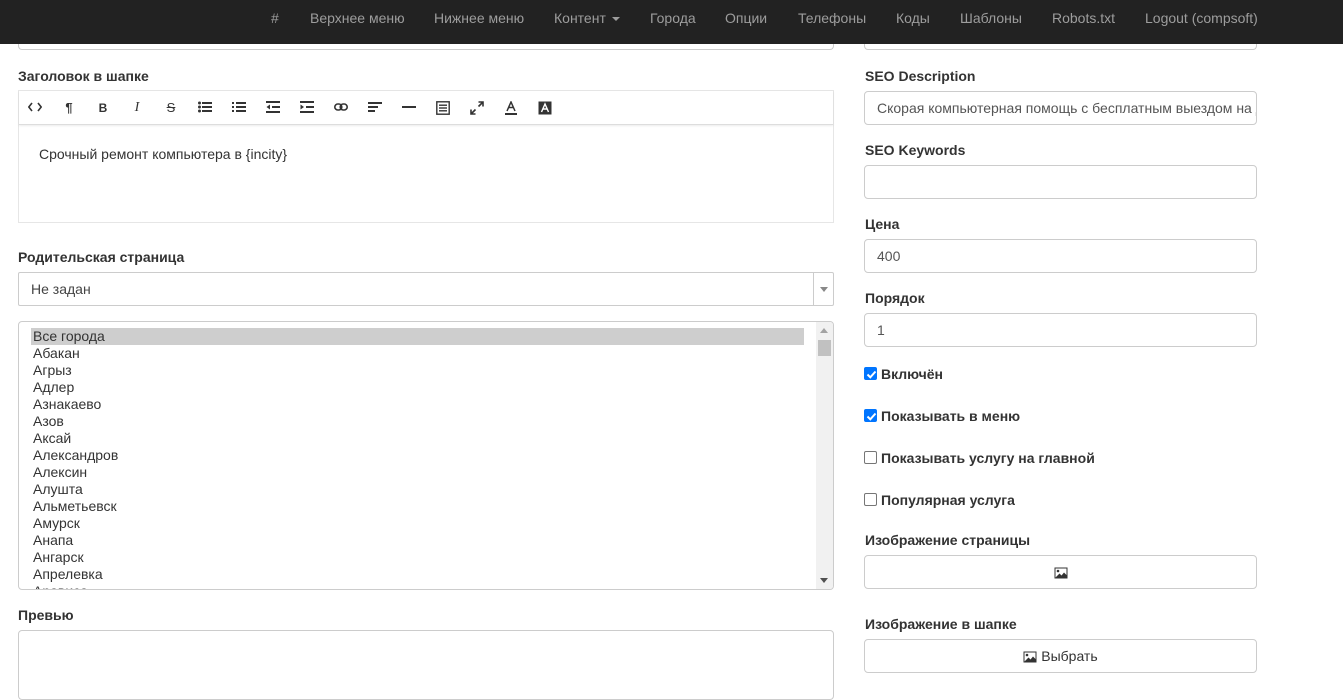 Image resolution: width=1343 pixels, height=700 pixels. Describe the element at coordinates (417, 387) in the screenshot. I see `list-item: Адлер` at that location.